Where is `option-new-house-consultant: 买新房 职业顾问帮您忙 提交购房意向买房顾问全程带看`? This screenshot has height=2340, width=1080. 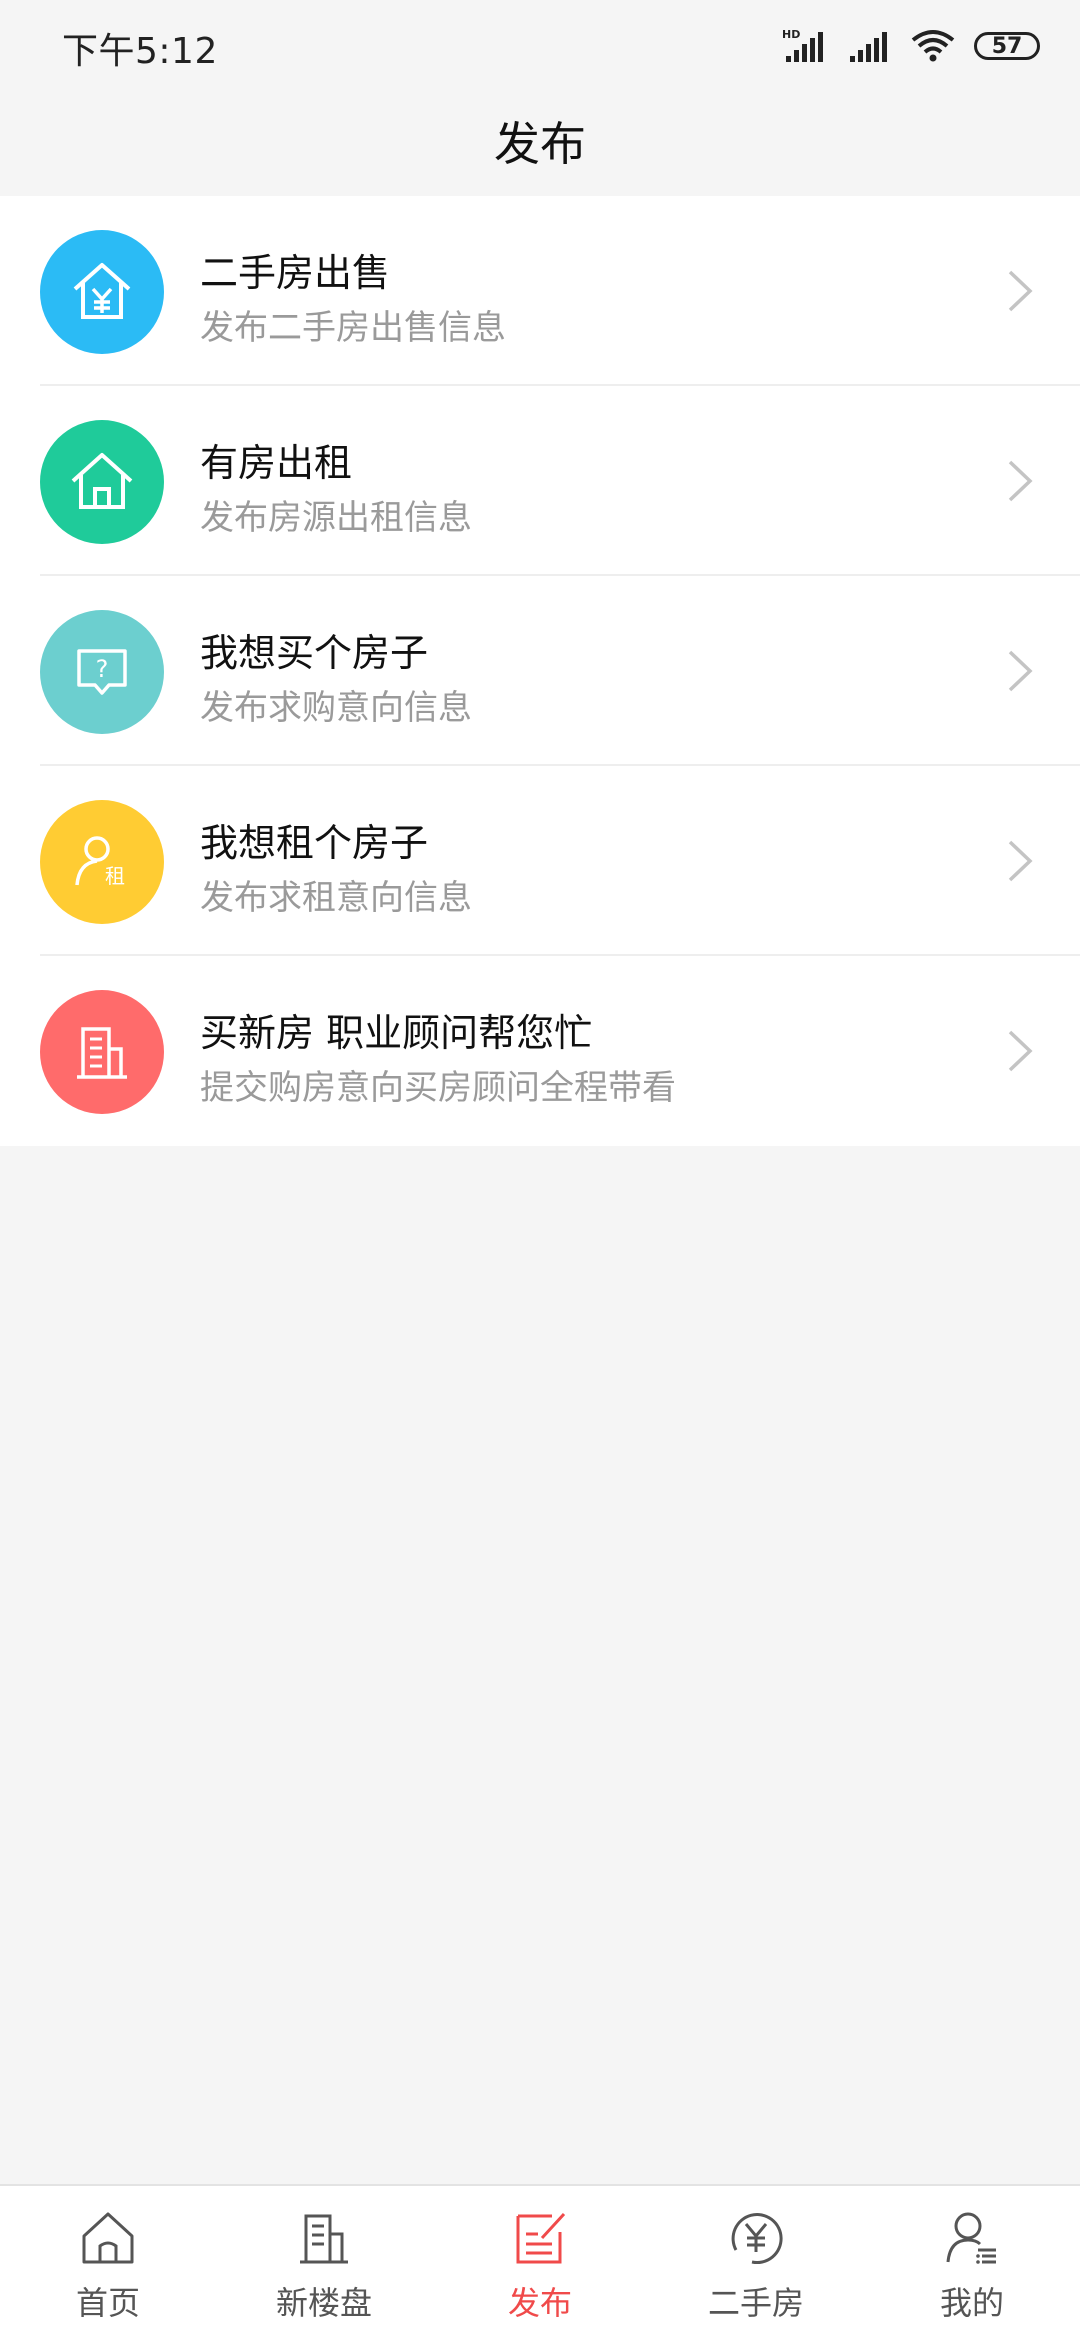 option-new-house-consultant: 买新房 职业顾问帮您忙 提交购房意向买房顾问全程带看 is located at coordinates (540, 1051).